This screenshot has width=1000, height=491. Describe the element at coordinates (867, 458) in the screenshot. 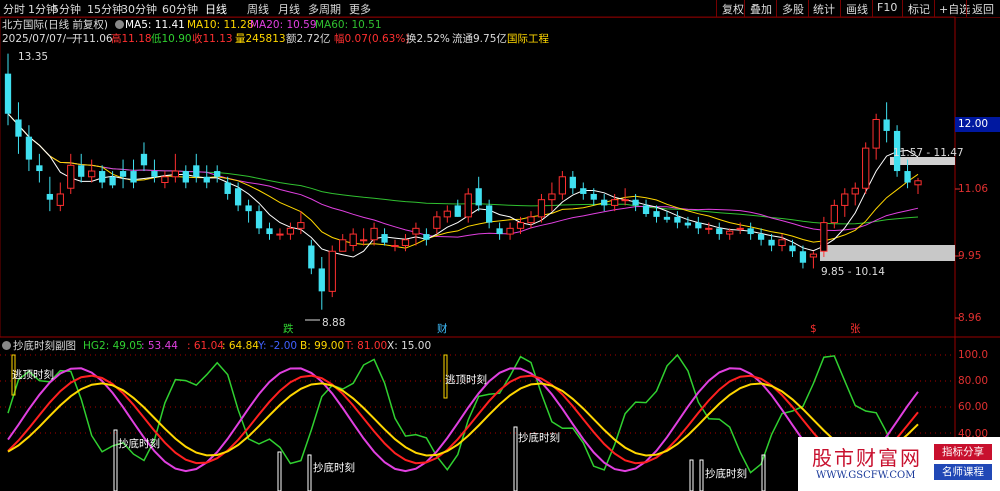

I see `watermark-title: 股市财富网` at that location.